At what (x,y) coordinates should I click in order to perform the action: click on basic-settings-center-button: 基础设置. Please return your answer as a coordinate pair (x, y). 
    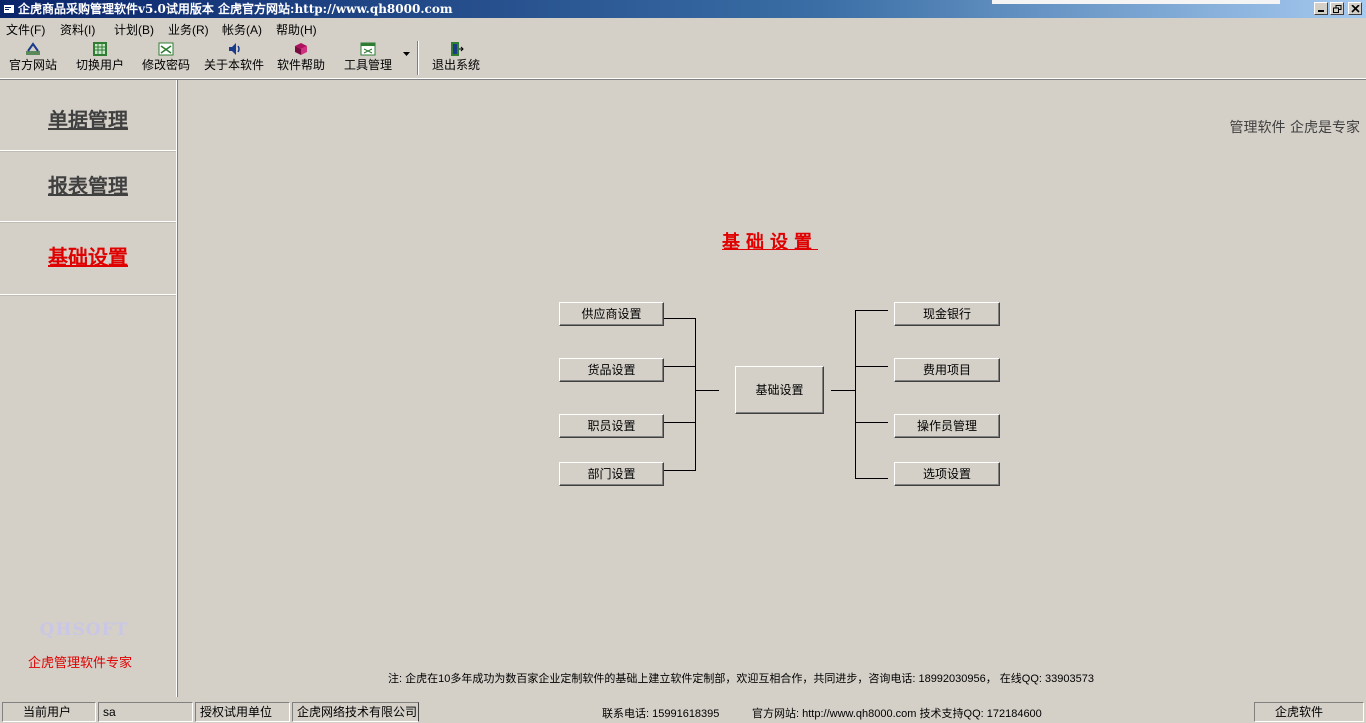
    Looking at the image, I should click on (779, 390).